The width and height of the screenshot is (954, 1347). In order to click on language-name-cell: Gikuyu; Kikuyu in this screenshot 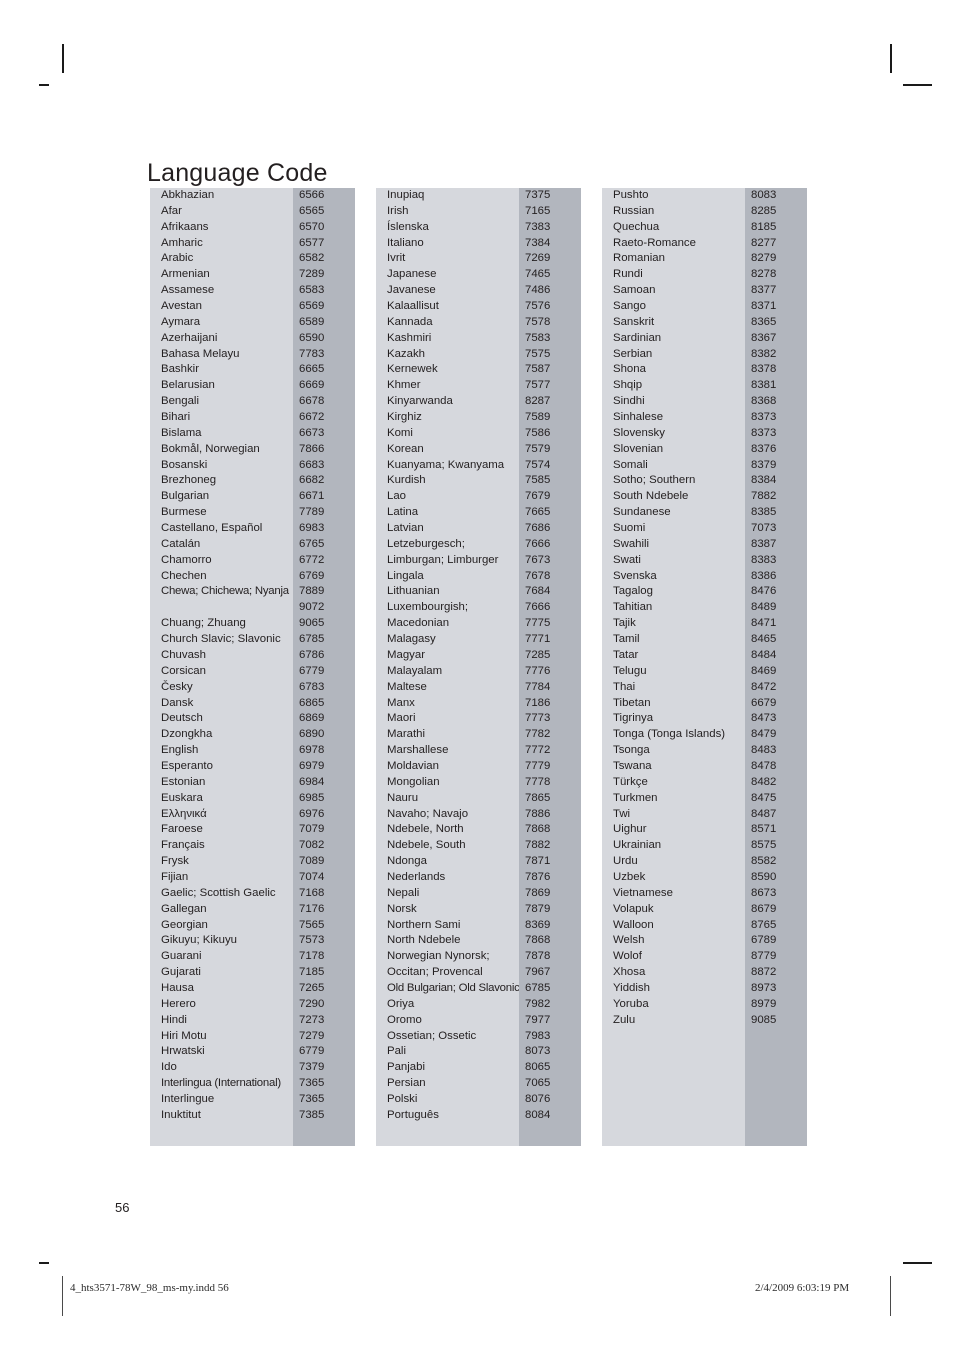, I will do `click(199, 940)`.